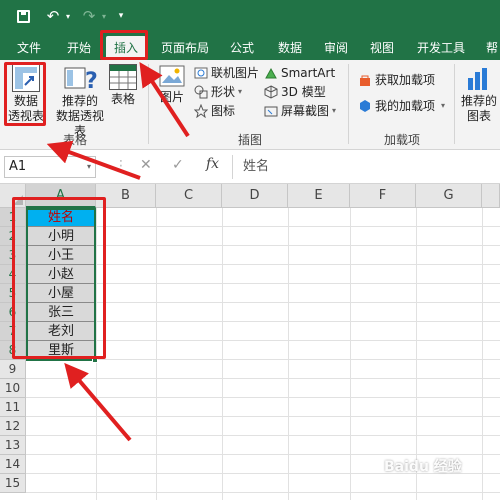  What do you see at coordinates (13, 445) in the screenshot?
I see `row-header: 13` at bounding box center [13, 445].